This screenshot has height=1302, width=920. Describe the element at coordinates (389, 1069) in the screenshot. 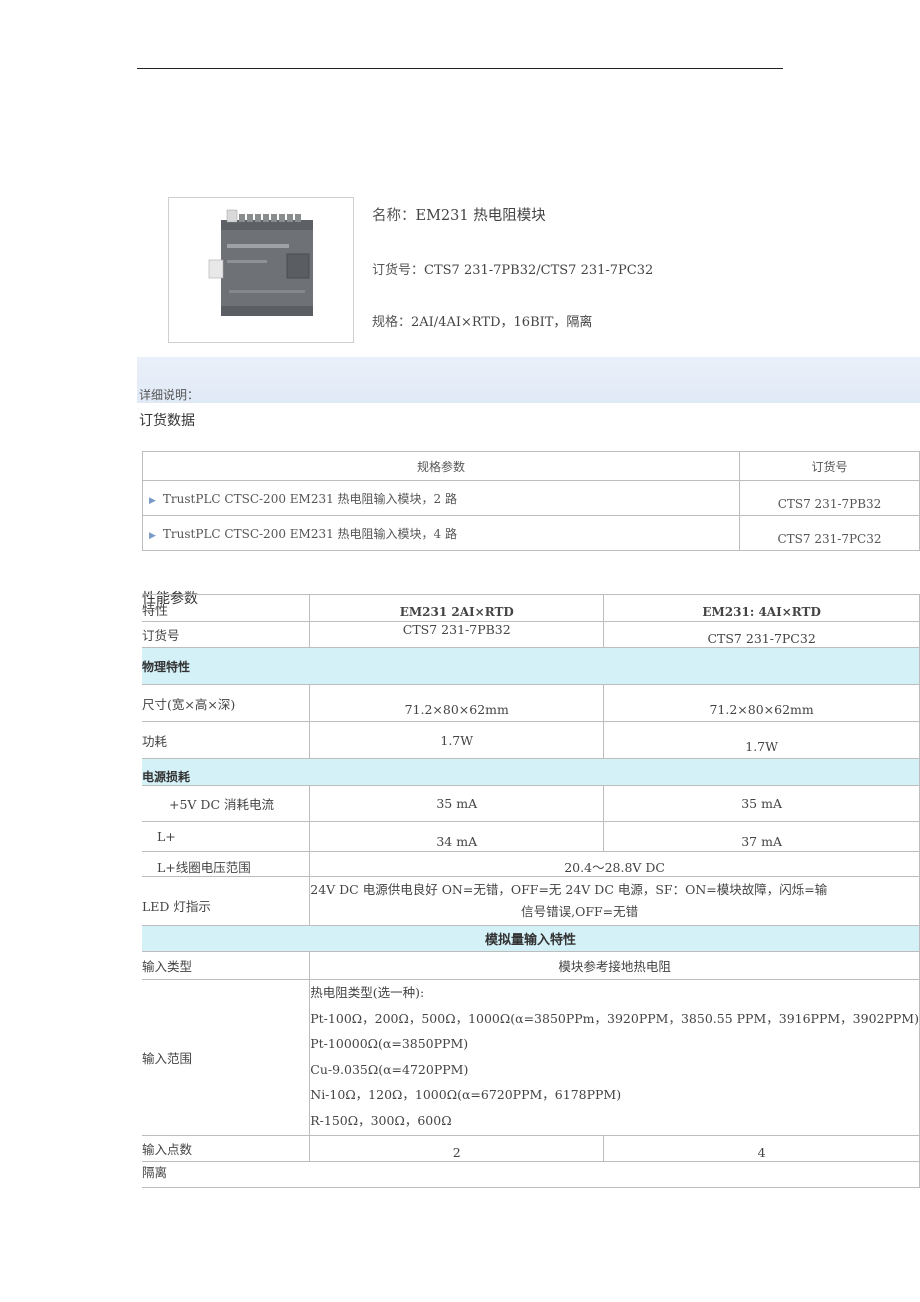

I see `range-line: Cu-9.035Ω(α=4720PPM)` at that location.